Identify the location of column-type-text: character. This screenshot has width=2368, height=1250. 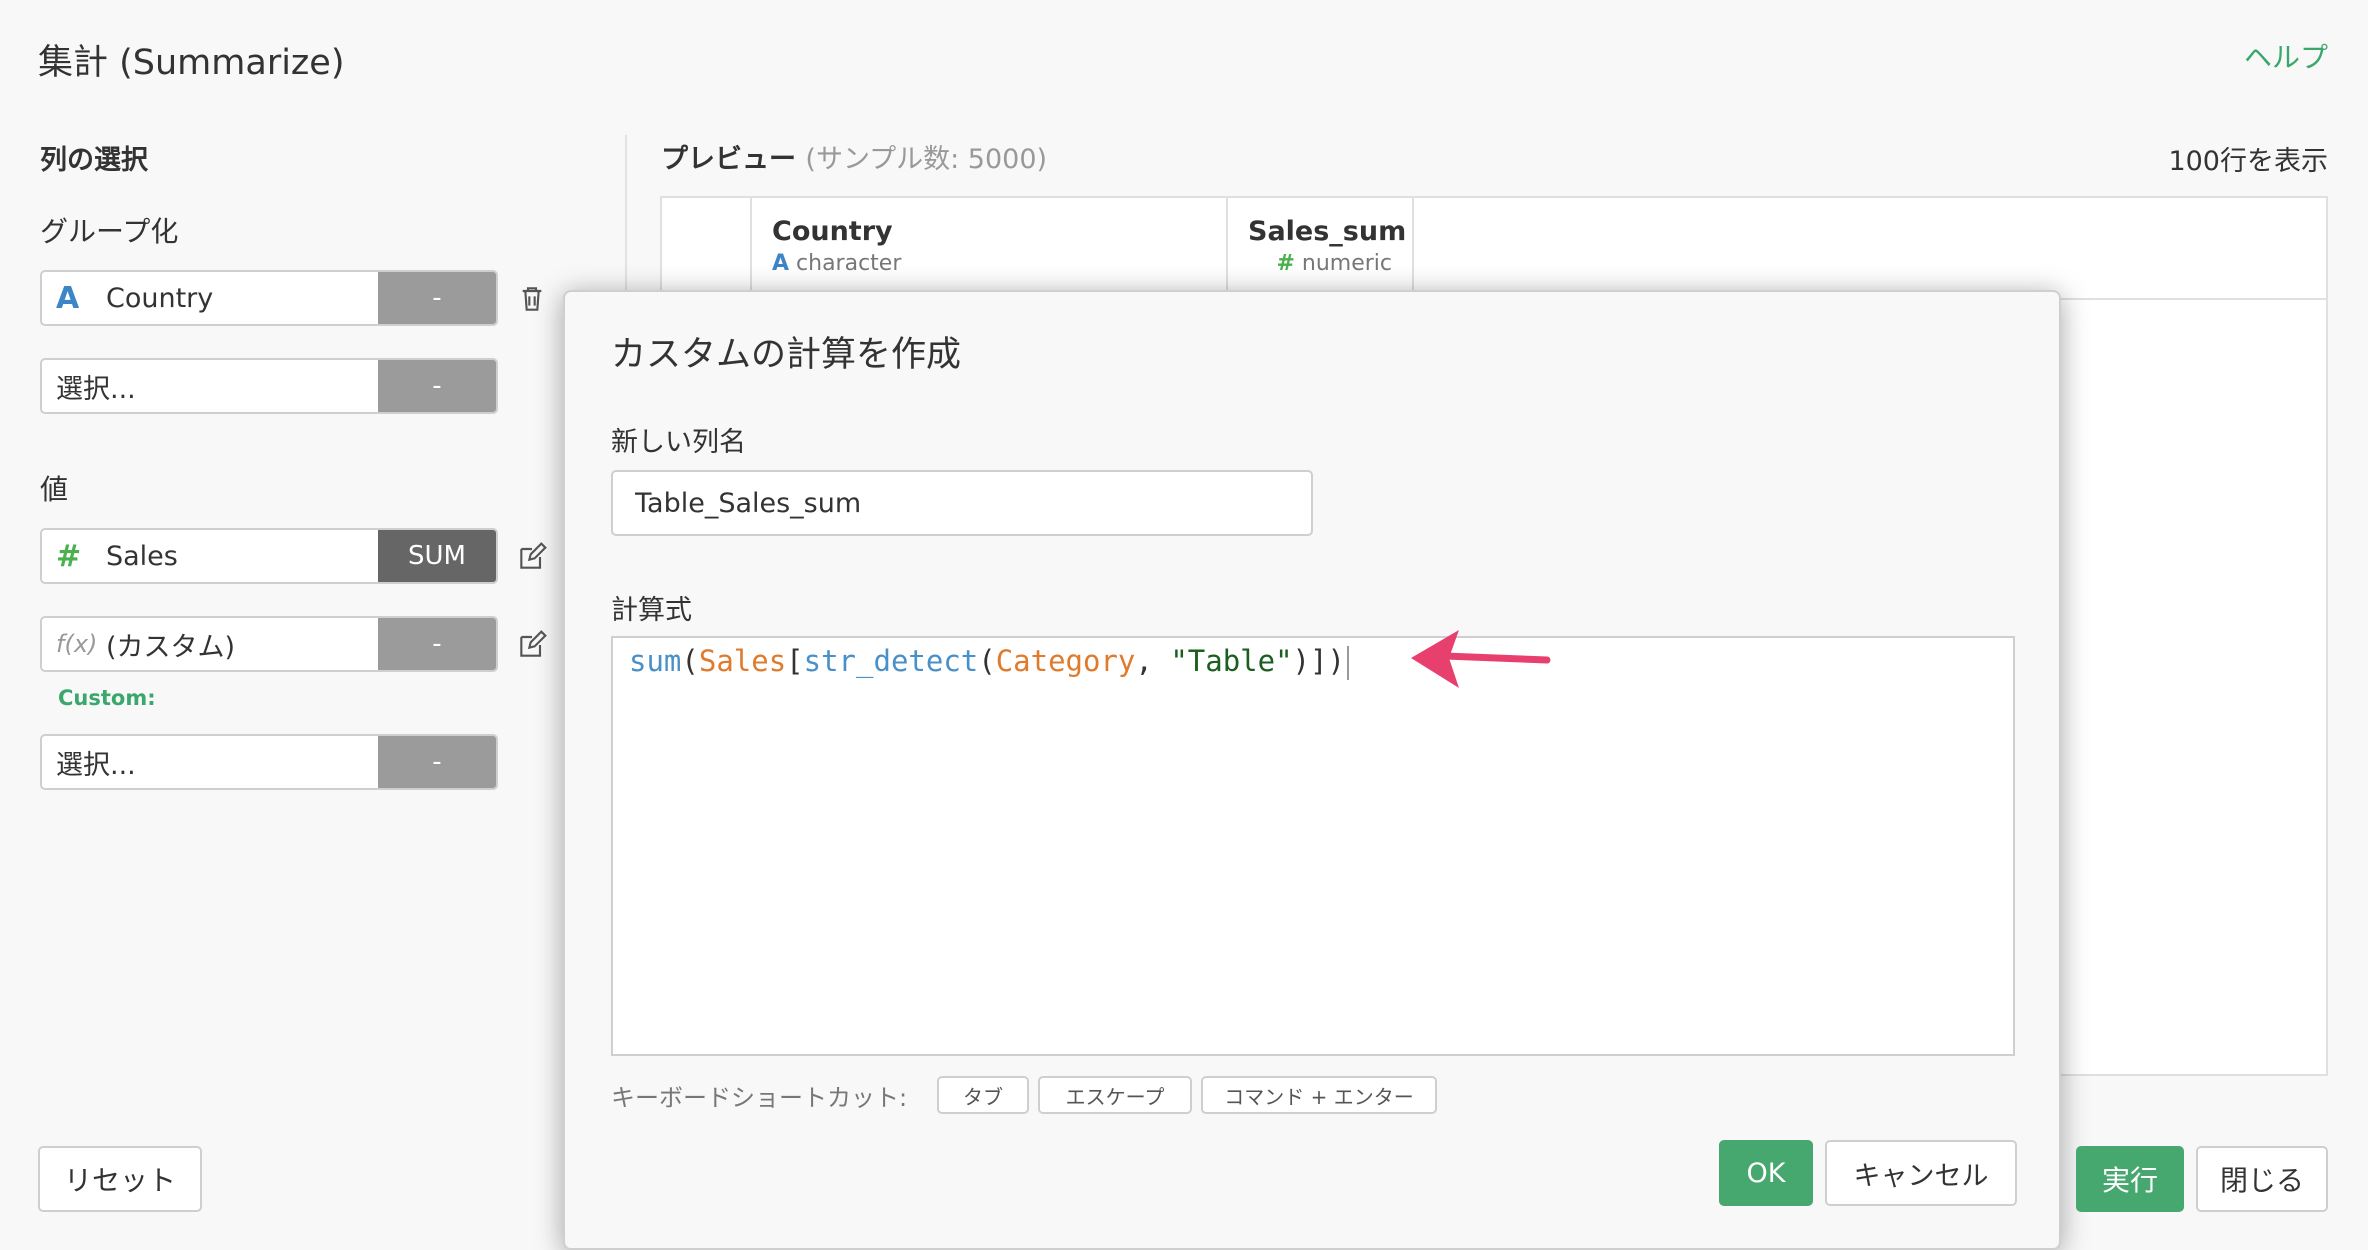
(849, 263).